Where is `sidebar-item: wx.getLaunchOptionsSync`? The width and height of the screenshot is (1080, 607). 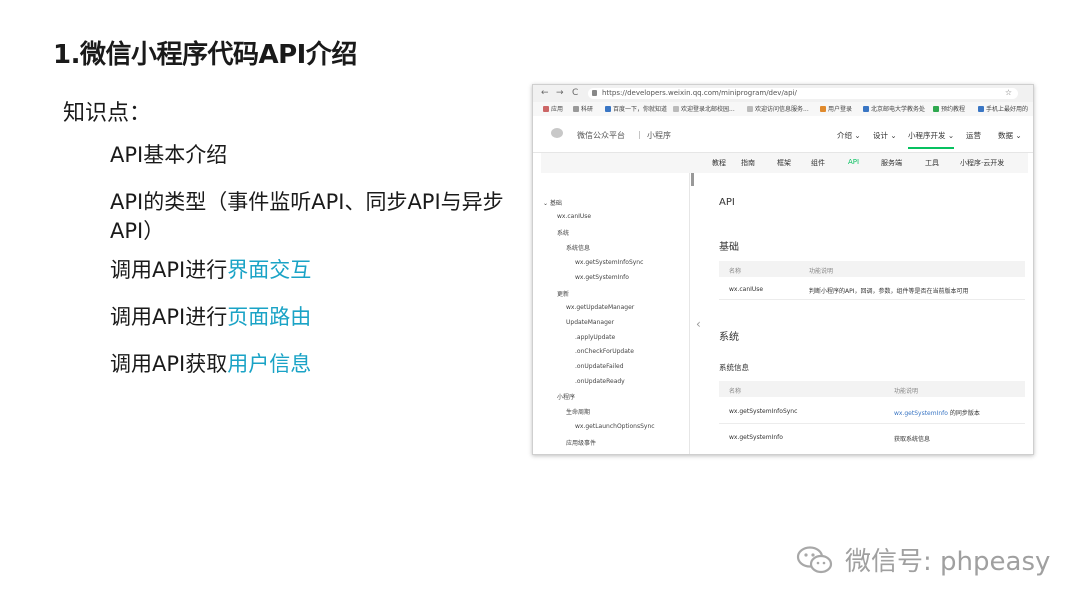
sidebar-item: wx.getLaunchOptionsSync is located at coordinates (615, 426).